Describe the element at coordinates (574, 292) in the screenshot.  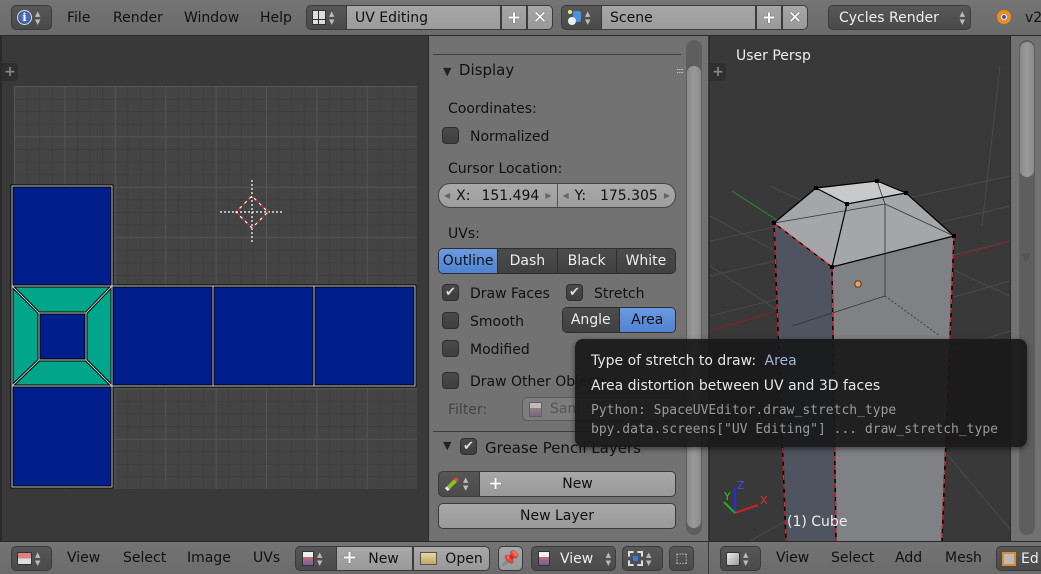
I see `stretch-checkbox: ✔` at that location.